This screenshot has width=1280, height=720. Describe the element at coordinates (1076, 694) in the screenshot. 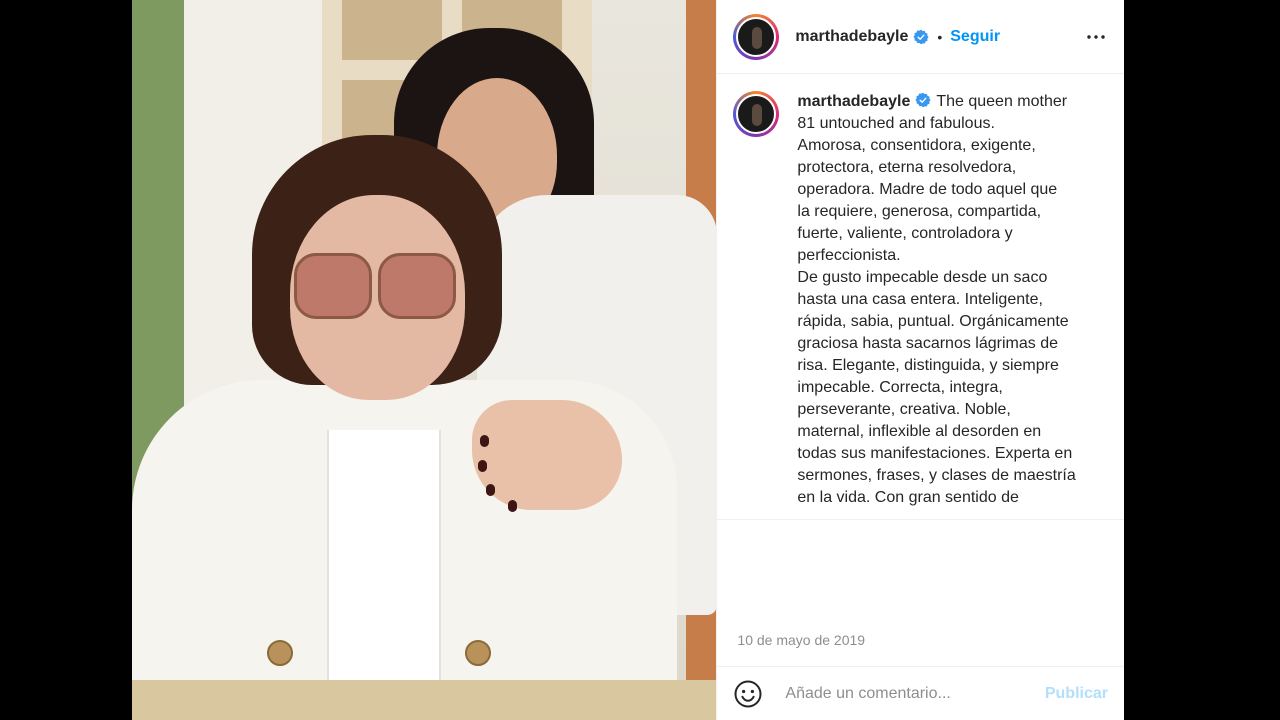

I see `publish-button: Publicar` at that location.